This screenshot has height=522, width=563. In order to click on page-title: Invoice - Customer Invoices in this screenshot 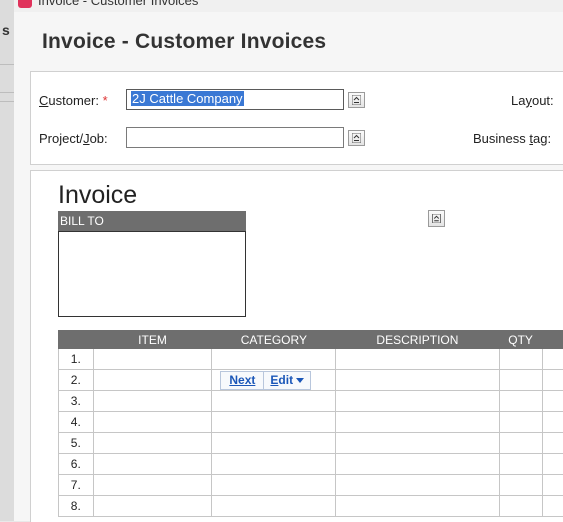, I will do `click(184, 42)`.